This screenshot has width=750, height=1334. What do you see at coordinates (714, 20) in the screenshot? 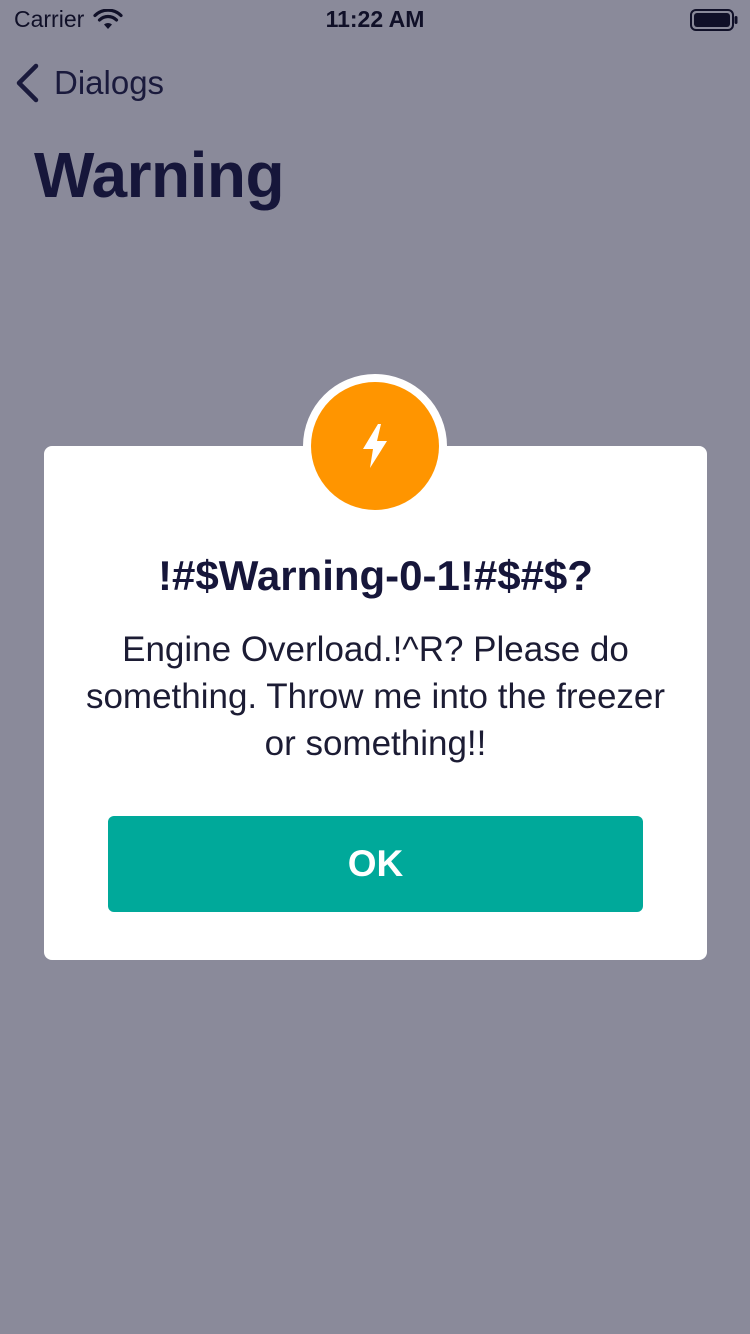
I see `battery-icon` at bounding box center [714, 20].